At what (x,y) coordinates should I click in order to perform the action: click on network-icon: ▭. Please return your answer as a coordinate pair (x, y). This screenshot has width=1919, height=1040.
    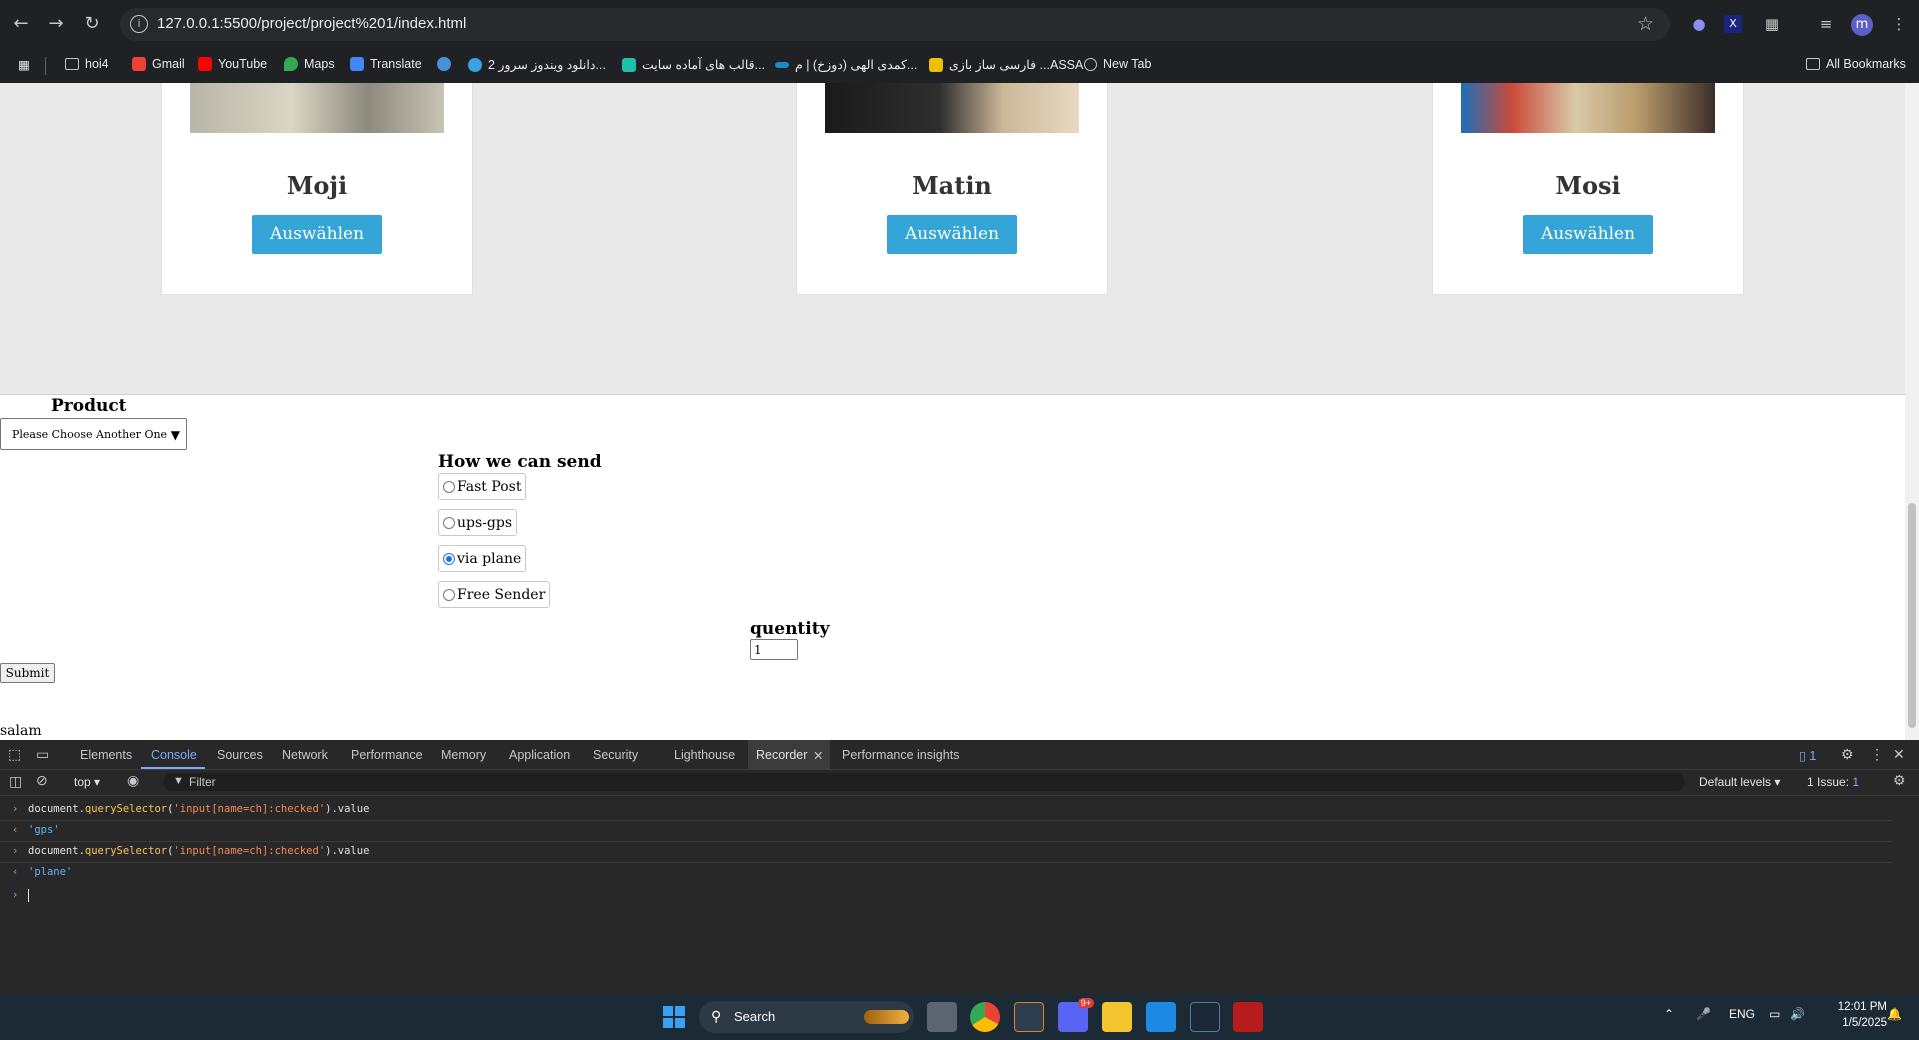
    Looking at the image, I should click on (1774, 1014).